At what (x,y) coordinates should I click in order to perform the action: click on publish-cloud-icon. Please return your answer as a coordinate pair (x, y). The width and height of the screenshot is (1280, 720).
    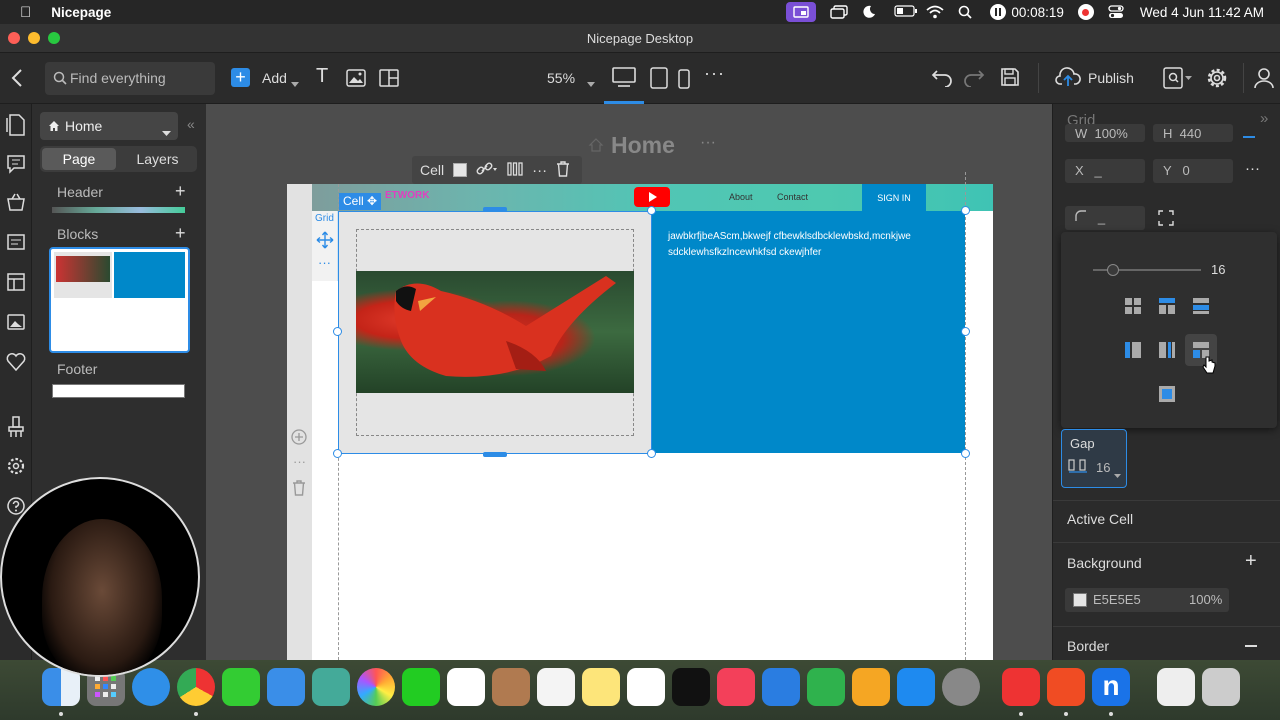
    Looking at the image, I should click on (1068, 78).